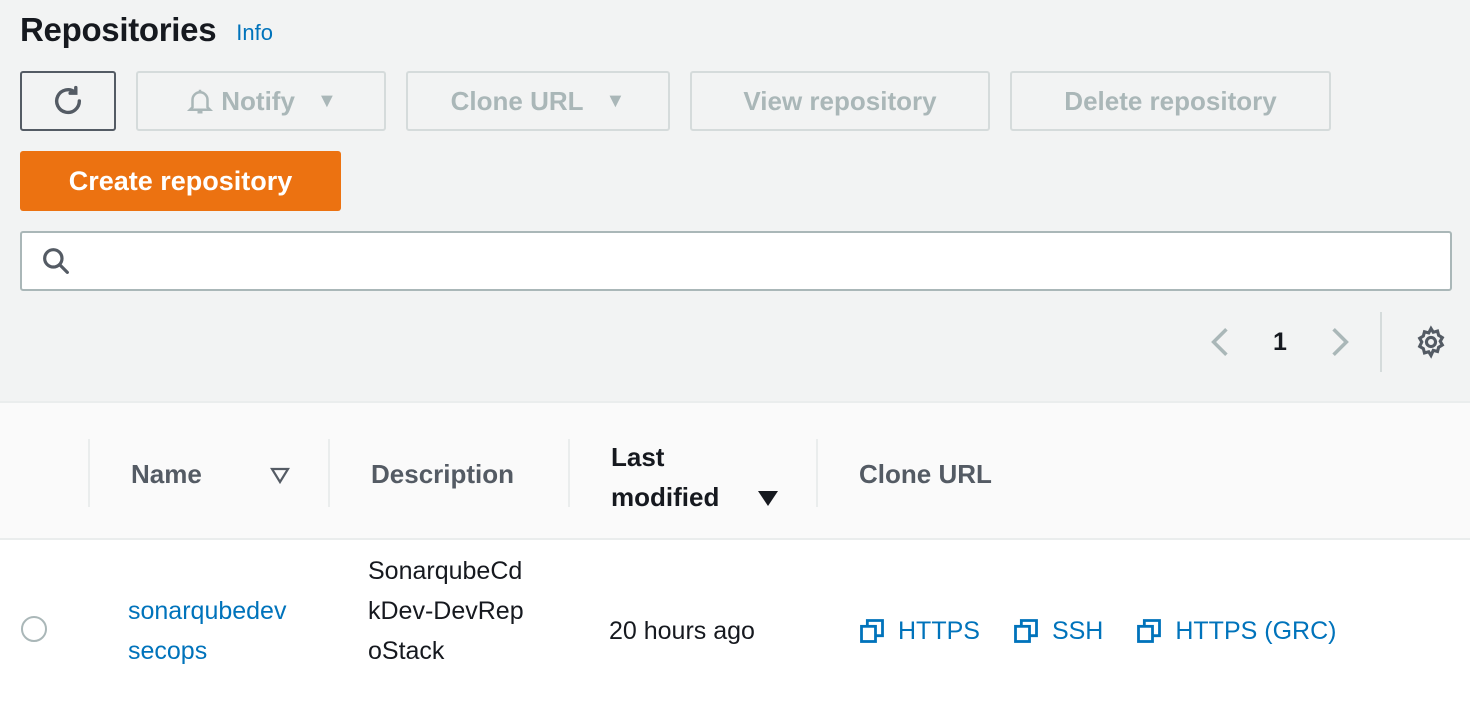 The width and height of the screenshot is (1470, 714). I want to click on sort-descending-icon, so click(768, 498).